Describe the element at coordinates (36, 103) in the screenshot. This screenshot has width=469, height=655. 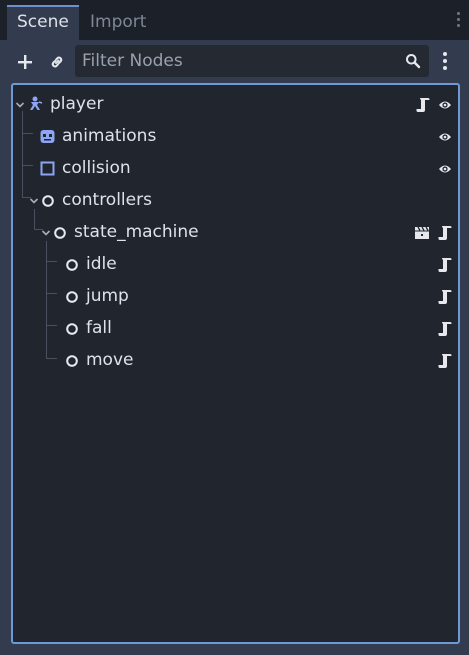
I see `character-node-icon` at that location.